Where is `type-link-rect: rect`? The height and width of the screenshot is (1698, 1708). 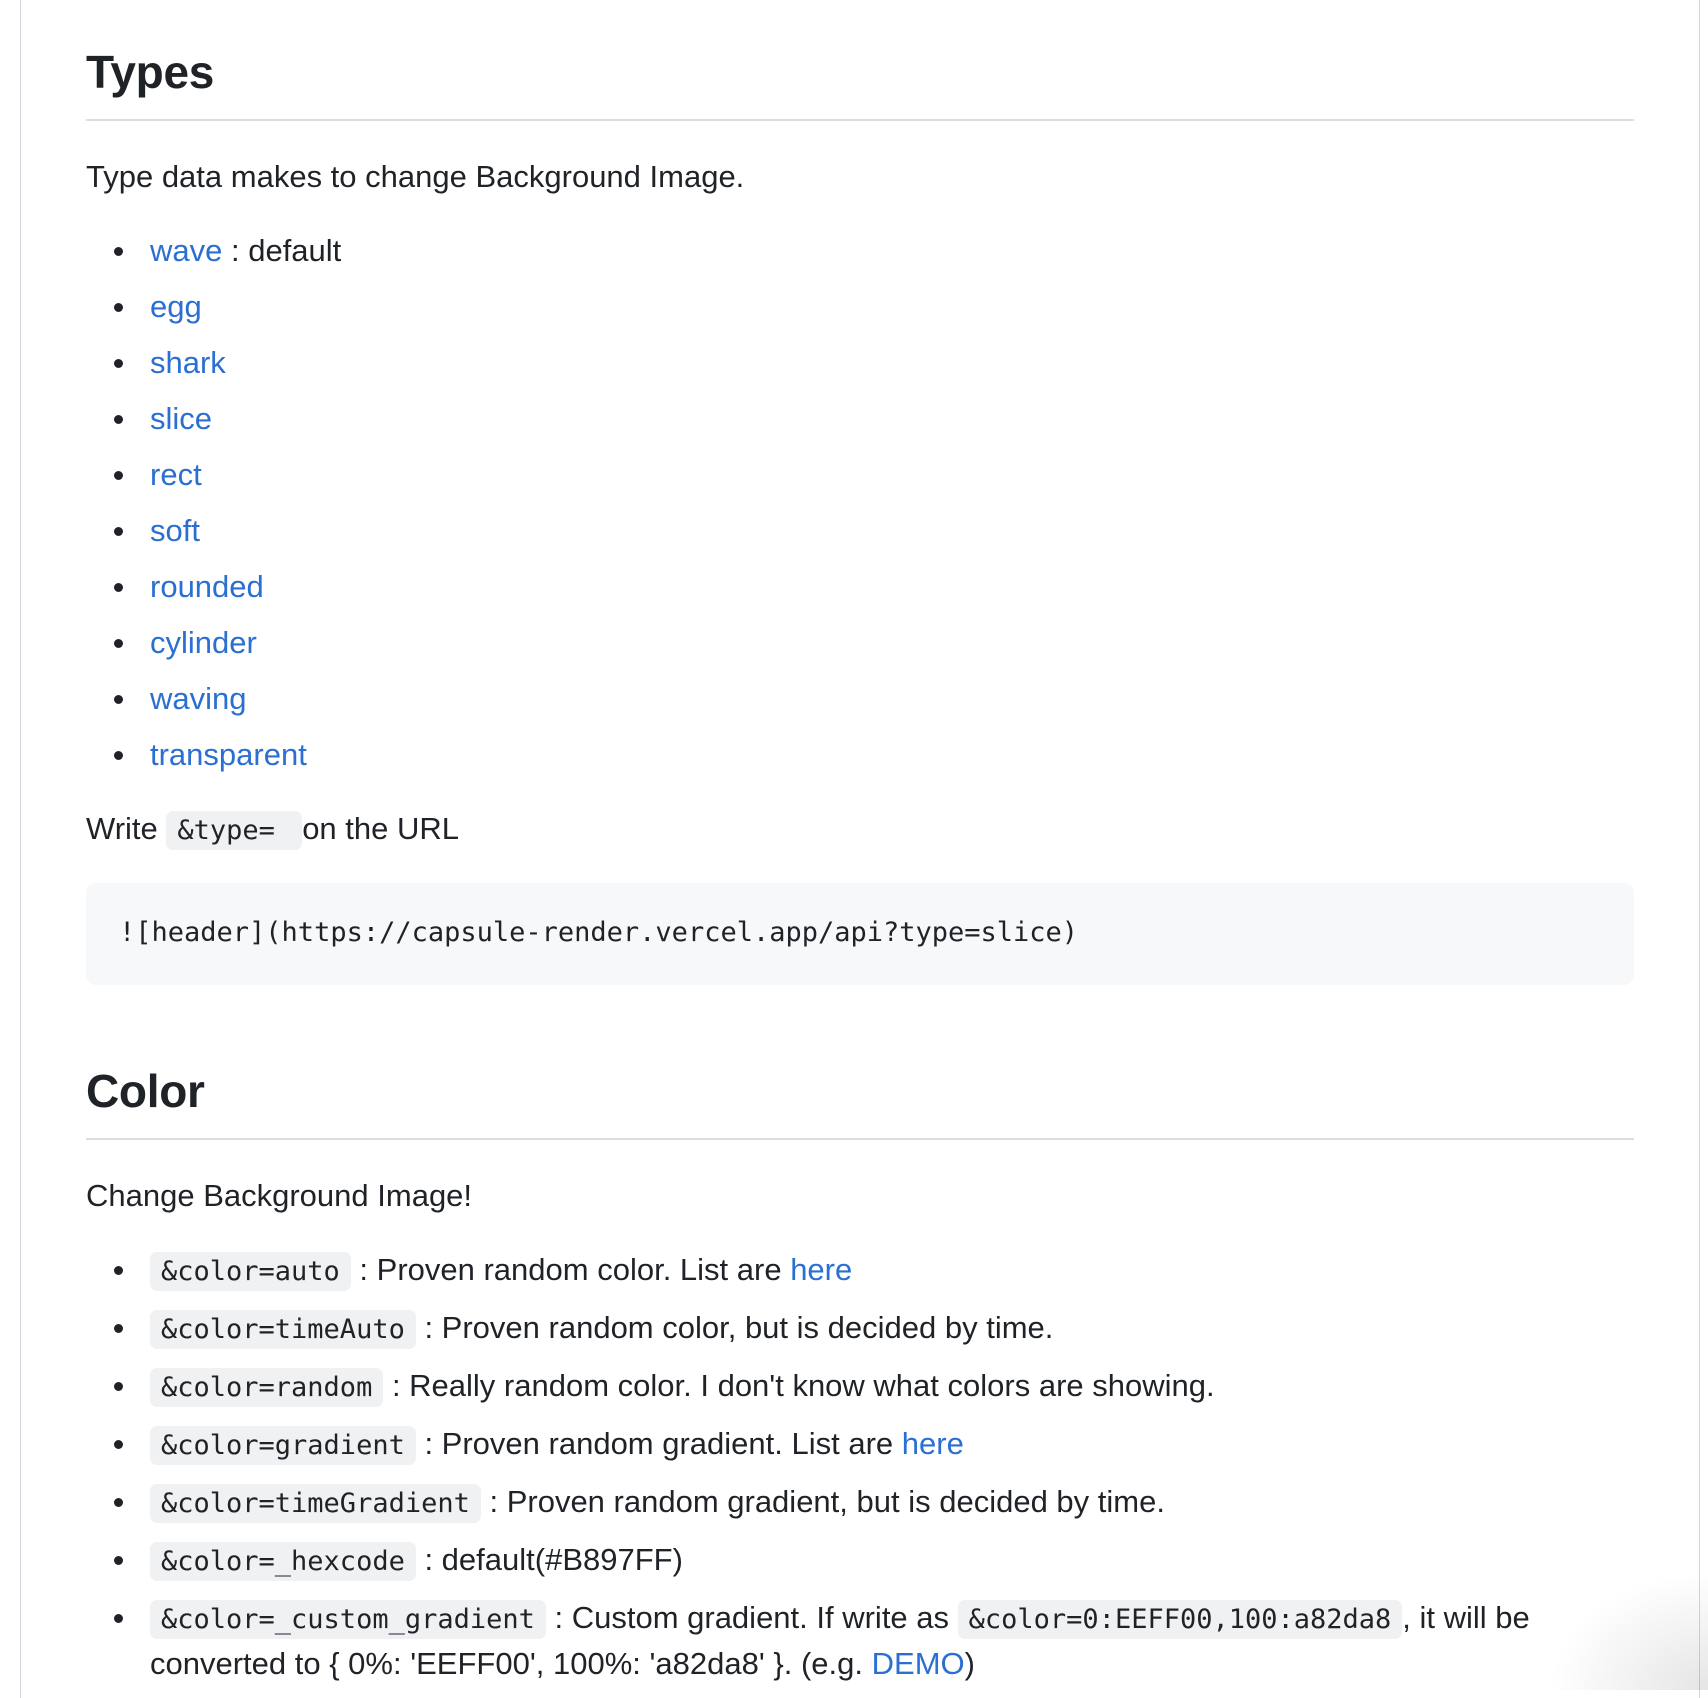 type-link-rect: rect is located at coordinates (176, 474).